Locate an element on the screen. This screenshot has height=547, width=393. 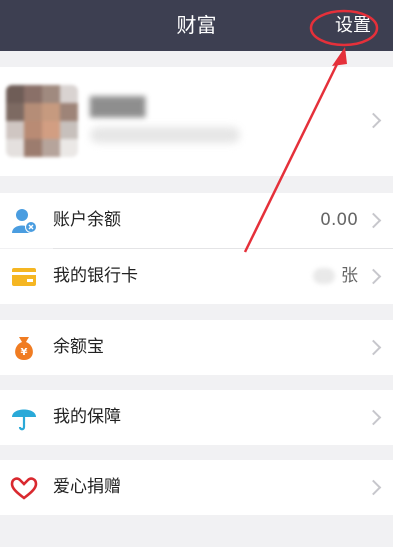
insurance-label: 我的保障 is located at coordinates (87, 417).